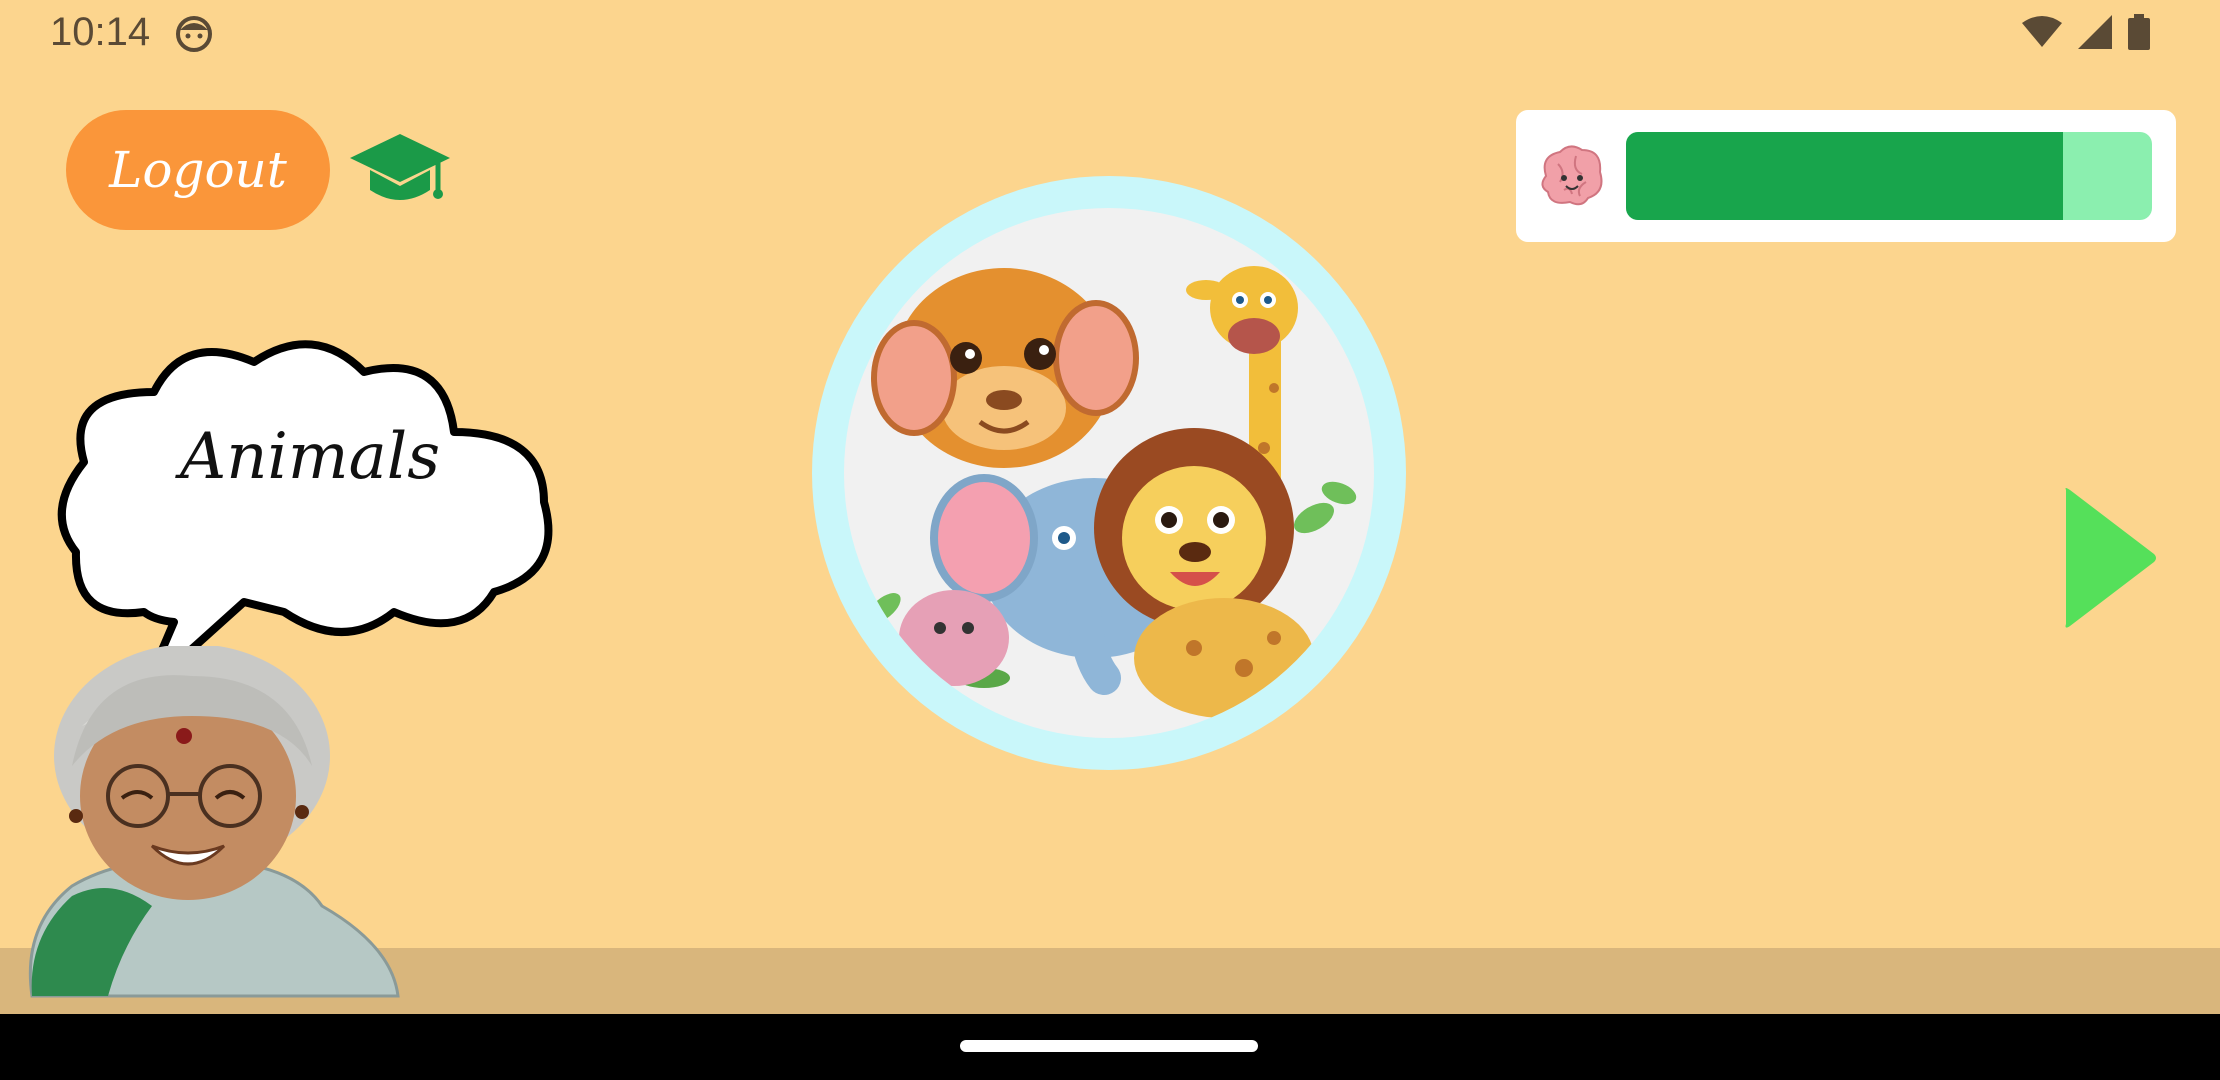 Image resolution: width=2220 pixels, height=1080 pixels. What do you see at coordinates (1571, 178) in the screenshot?
I see `brain-icon` at bounding box center [1571, 178].